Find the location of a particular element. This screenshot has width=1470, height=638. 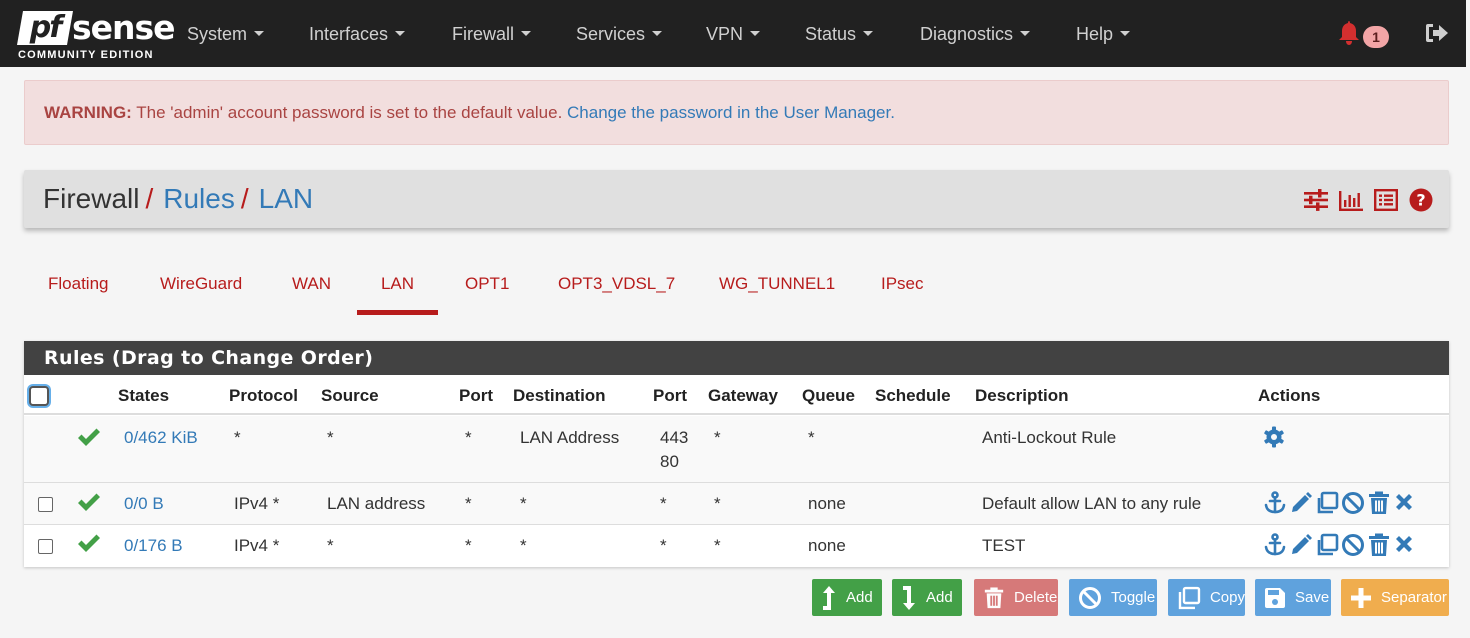

logo-sense-text: sense is located at coordinates (124, 27).